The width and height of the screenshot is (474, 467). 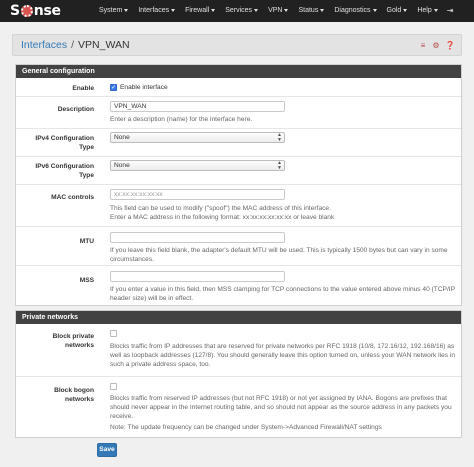 What do you see at coordinates (86, 175) in the screenshot?
I see `ipv6-type-label-line2: Type` at bounding box center [86, 175].